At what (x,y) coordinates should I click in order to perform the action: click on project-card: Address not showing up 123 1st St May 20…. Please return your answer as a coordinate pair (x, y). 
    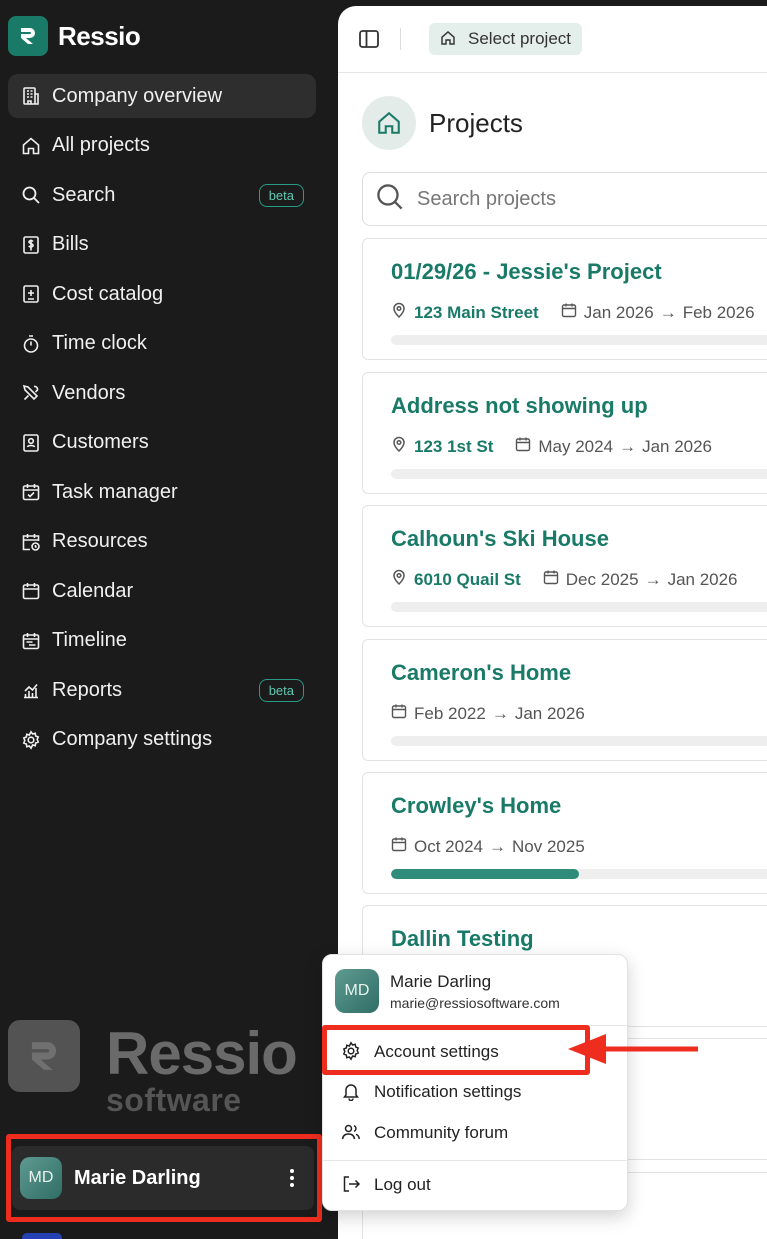
    Looking at the image, I should click on (564, 433).